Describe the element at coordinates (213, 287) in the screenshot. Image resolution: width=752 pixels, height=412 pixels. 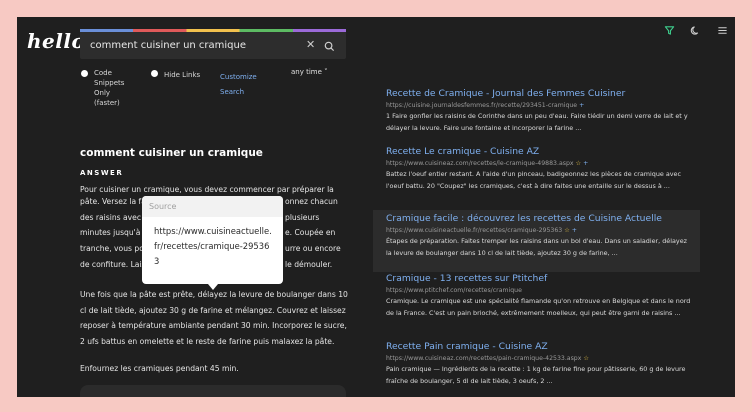
I see `tooltip-arrow` at that location.